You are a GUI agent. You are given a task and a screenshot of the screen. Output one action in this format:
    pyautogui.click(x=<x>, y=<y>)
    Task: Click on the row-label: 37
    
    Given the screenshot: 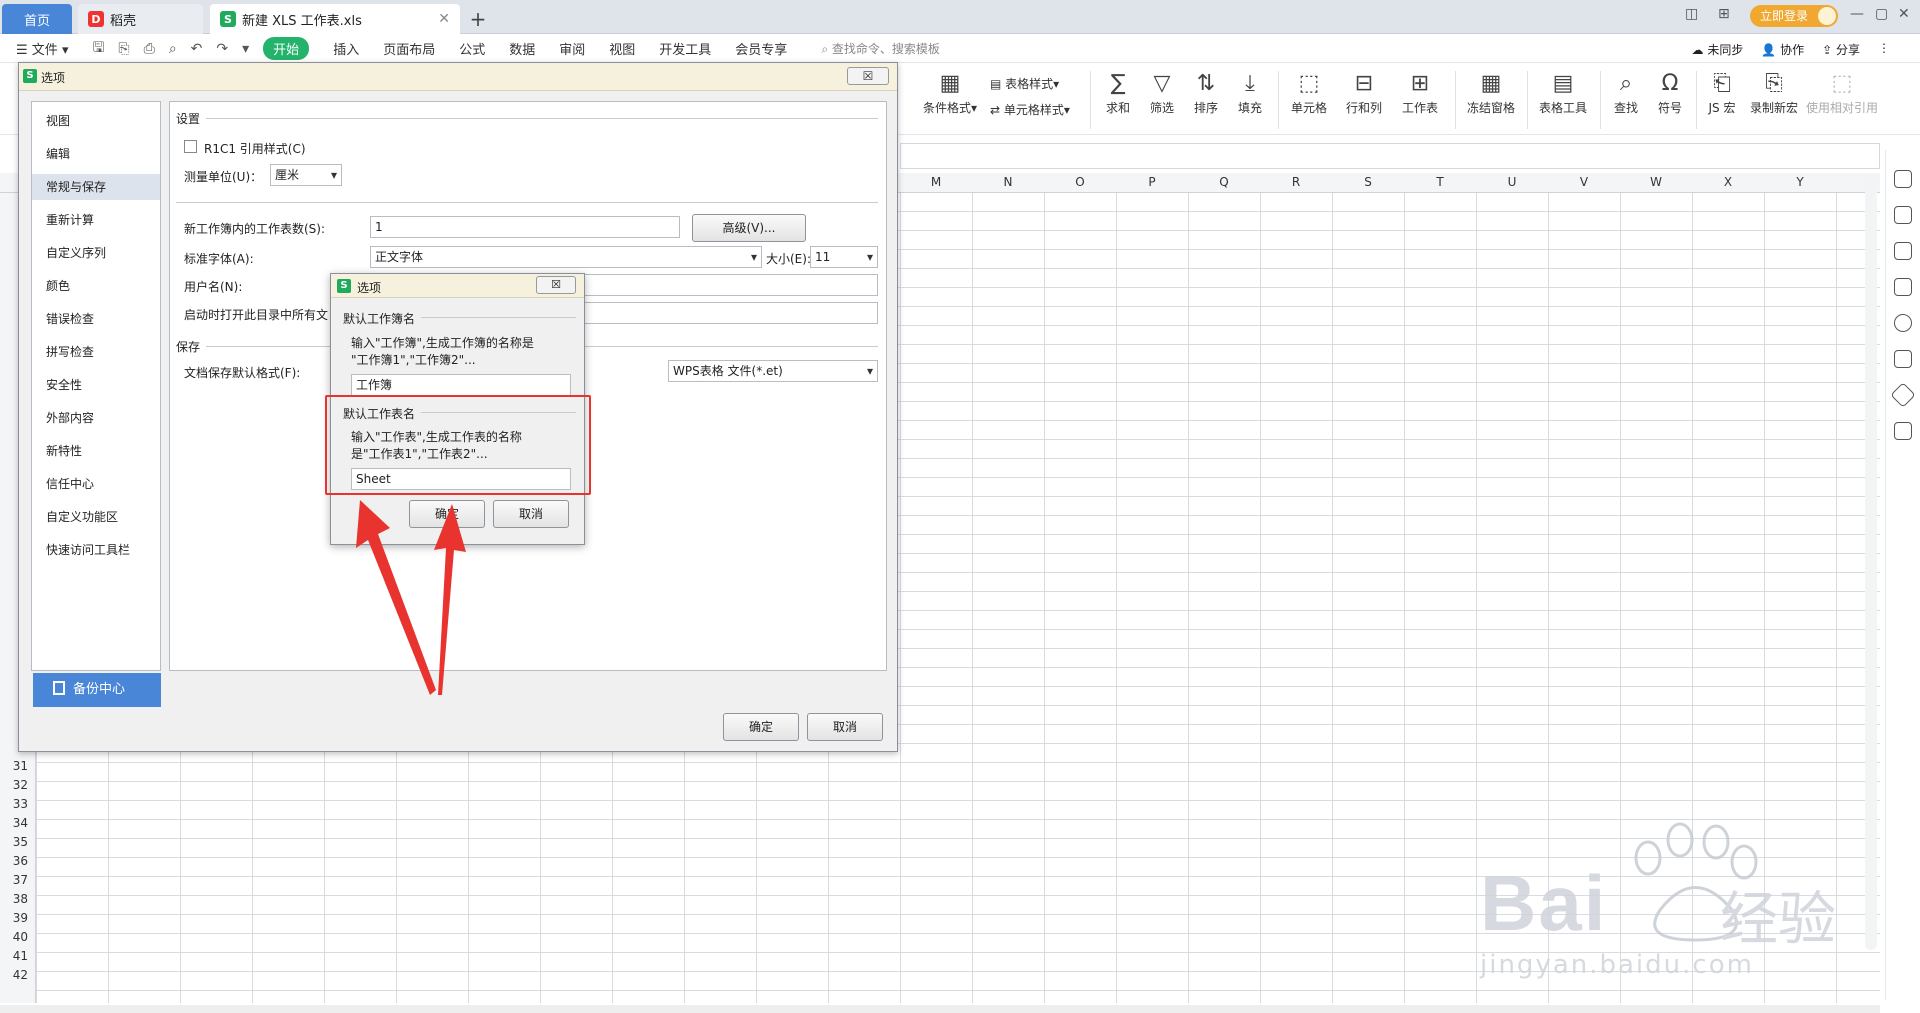 What is the action you would take?
    pyautogui.click(x=17, y=880)
    